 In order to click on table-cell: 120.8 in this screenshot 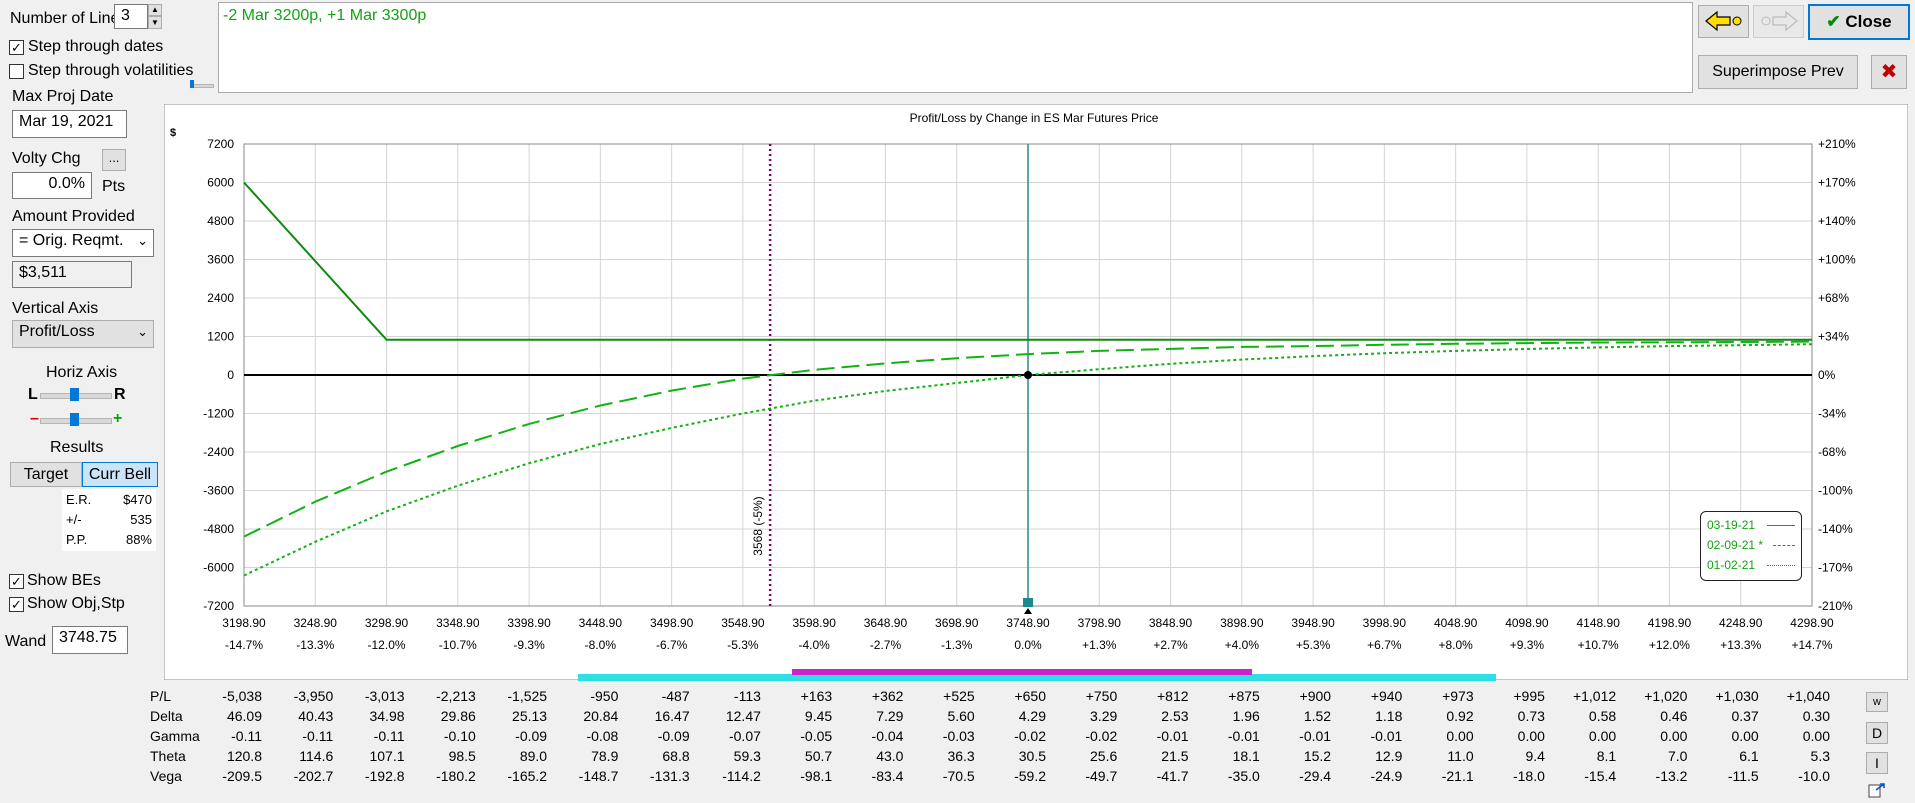, I will do `click(244, 756)`.